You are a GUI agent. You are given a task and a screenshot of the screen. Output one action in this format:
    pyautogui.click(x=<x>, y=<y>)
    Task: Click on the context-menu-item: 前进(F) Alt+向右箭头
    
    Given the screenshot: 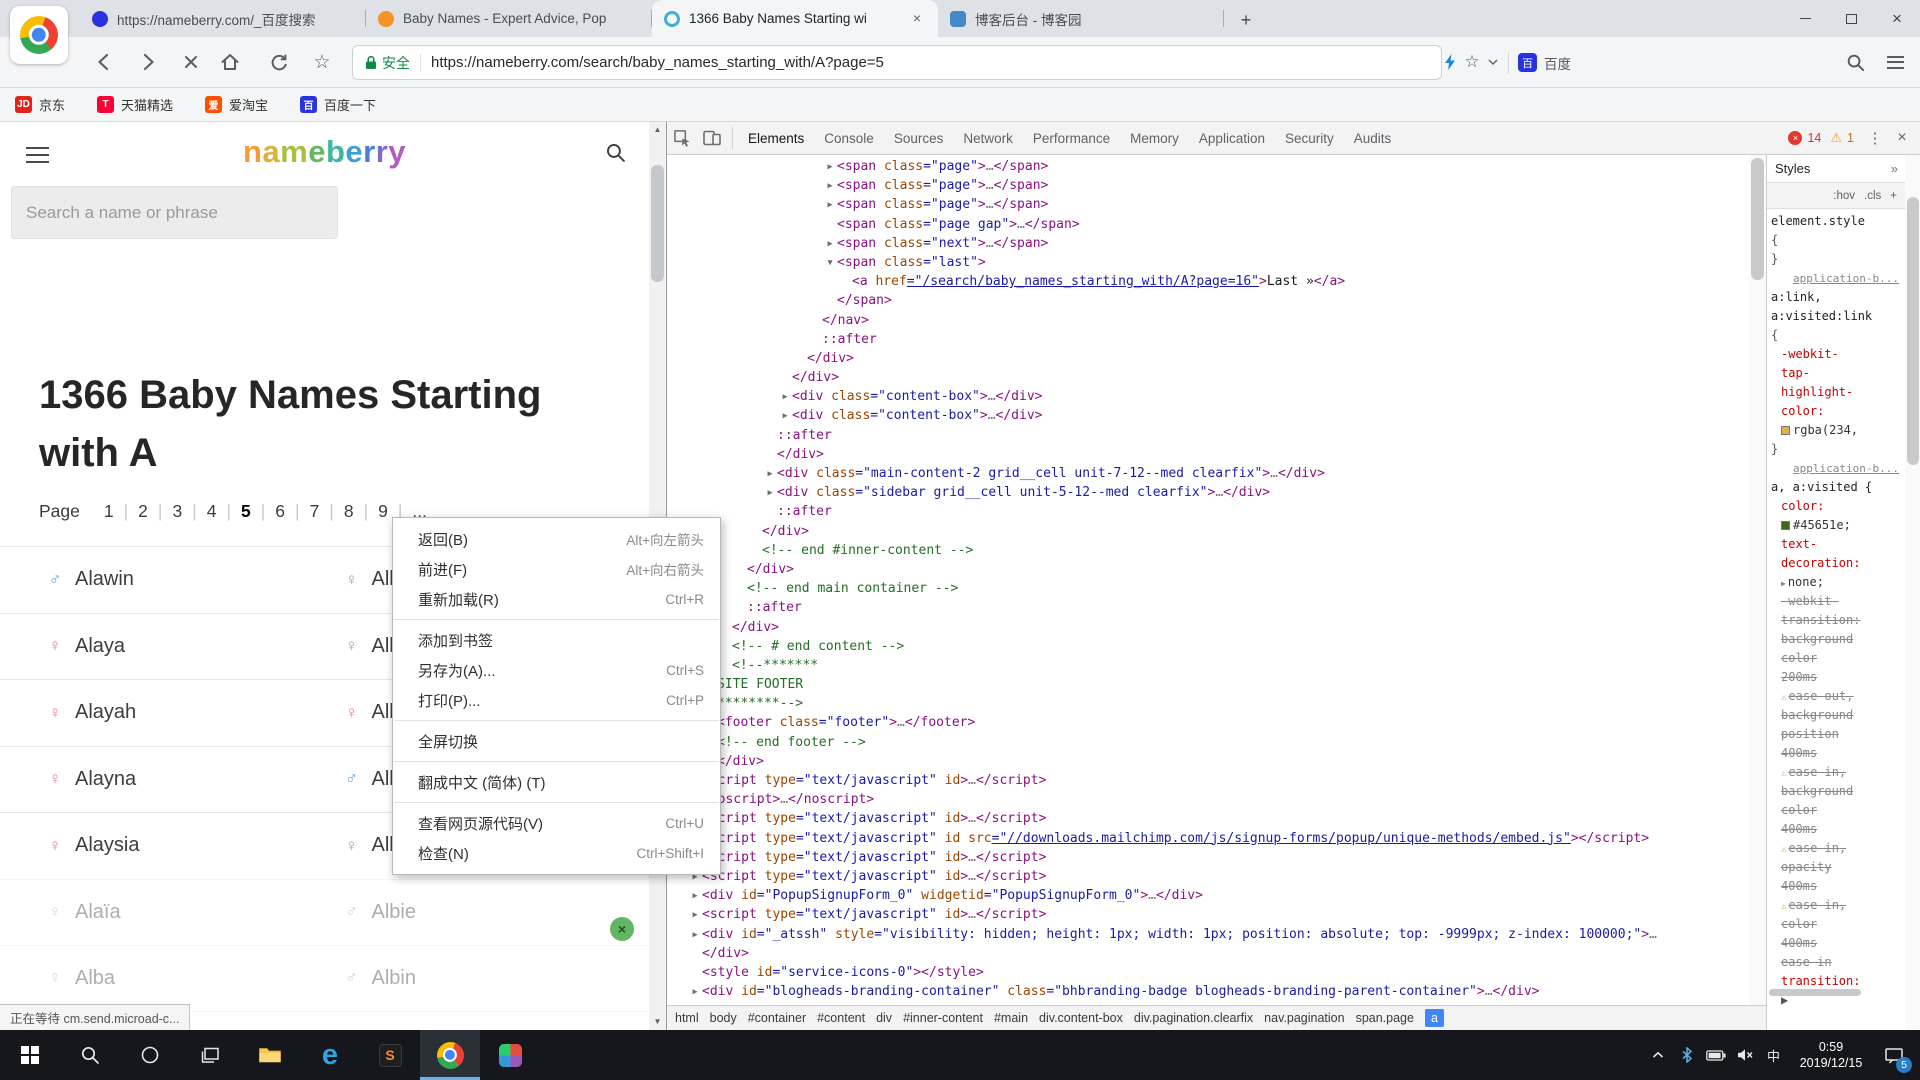 What is the action you would take?
    pyautogui.click(x=556, y=569)
    